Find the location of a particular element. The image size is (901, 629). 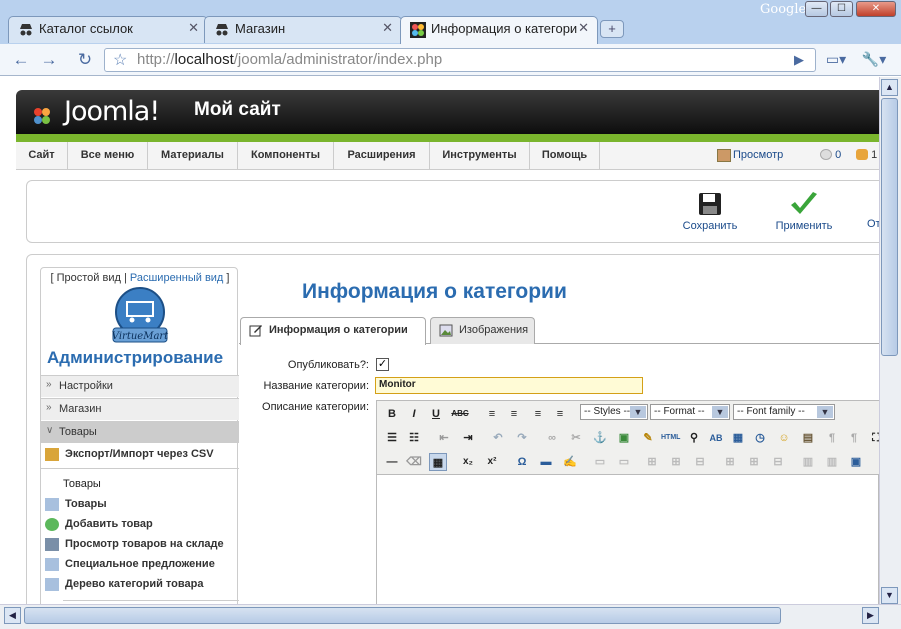

format-select: -- Format -- ▼ is located at coordinates (690, 412).